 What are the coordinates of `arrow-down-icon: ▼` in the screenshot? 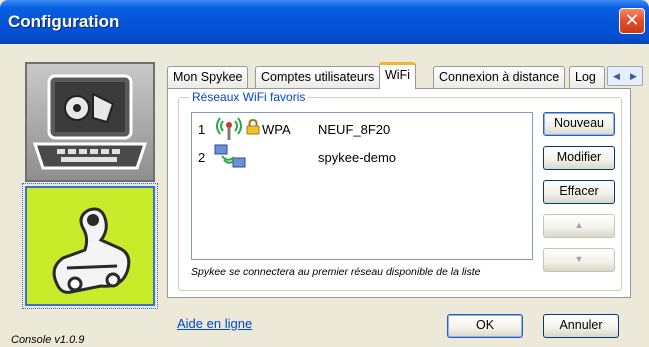 It's located at (579, 259).